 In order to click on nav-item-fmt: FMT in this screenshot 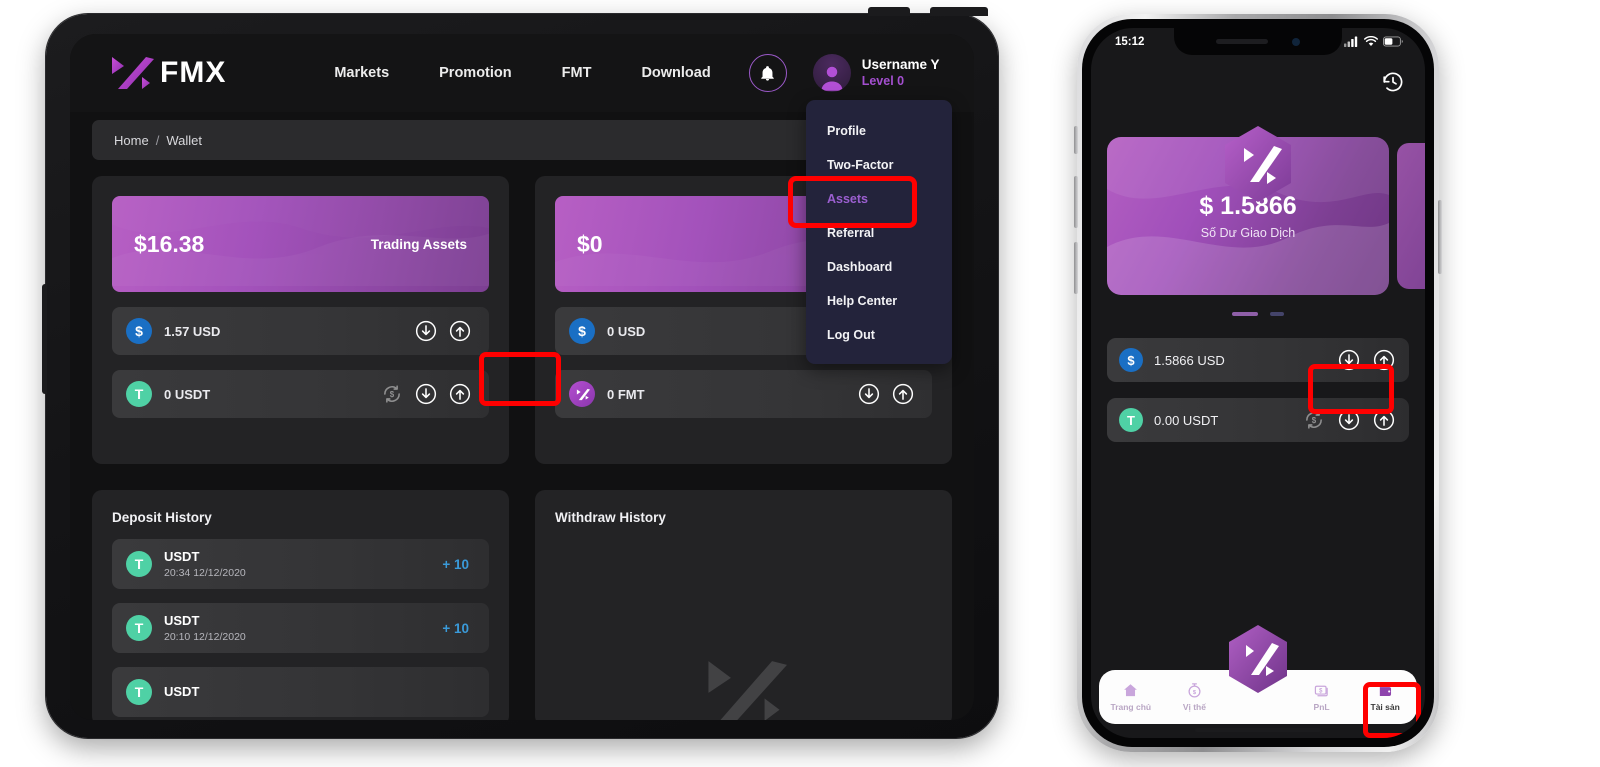, I will do `click(577, 73)`.